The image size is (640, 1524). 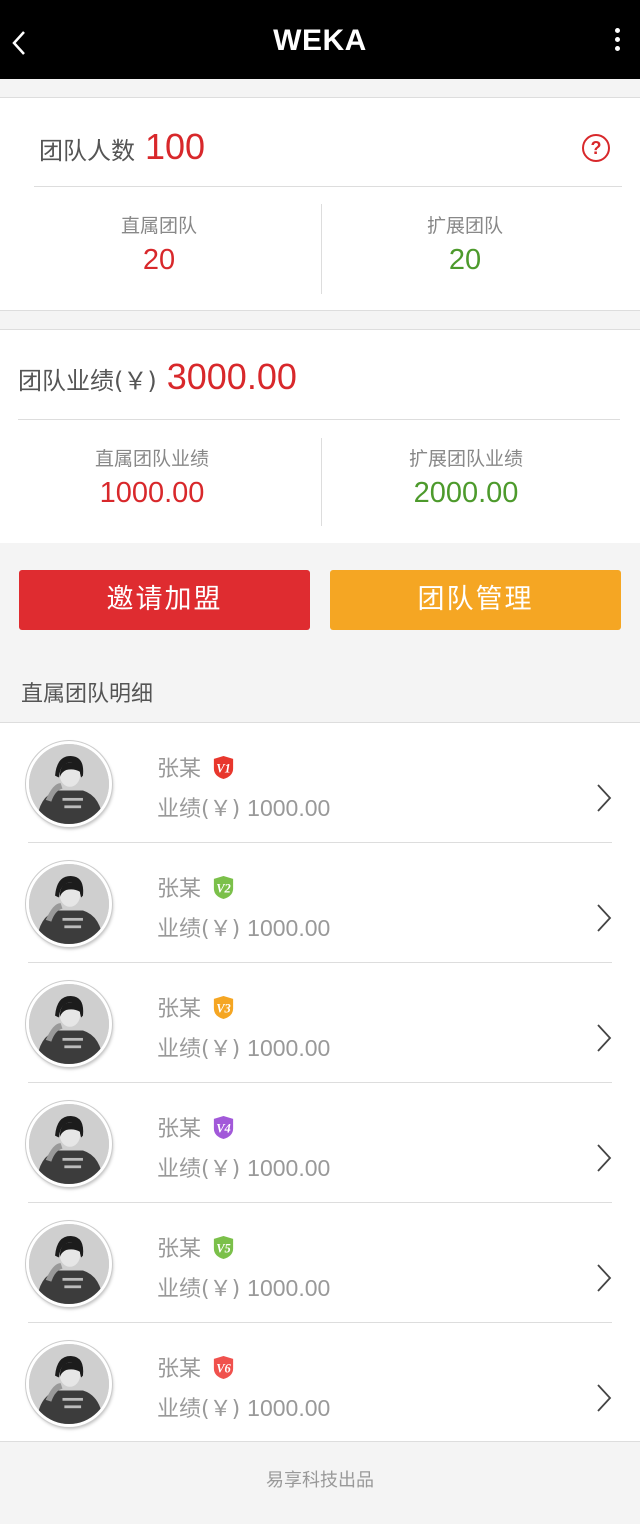 I want to click on section-title: 直属团队明细, so click(x=87, y=694).